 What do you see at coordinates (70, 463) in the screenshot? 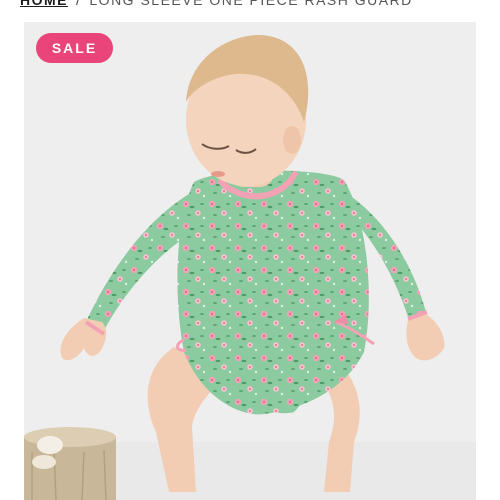
I see `wood-stump` at bounding box center [70, 463].